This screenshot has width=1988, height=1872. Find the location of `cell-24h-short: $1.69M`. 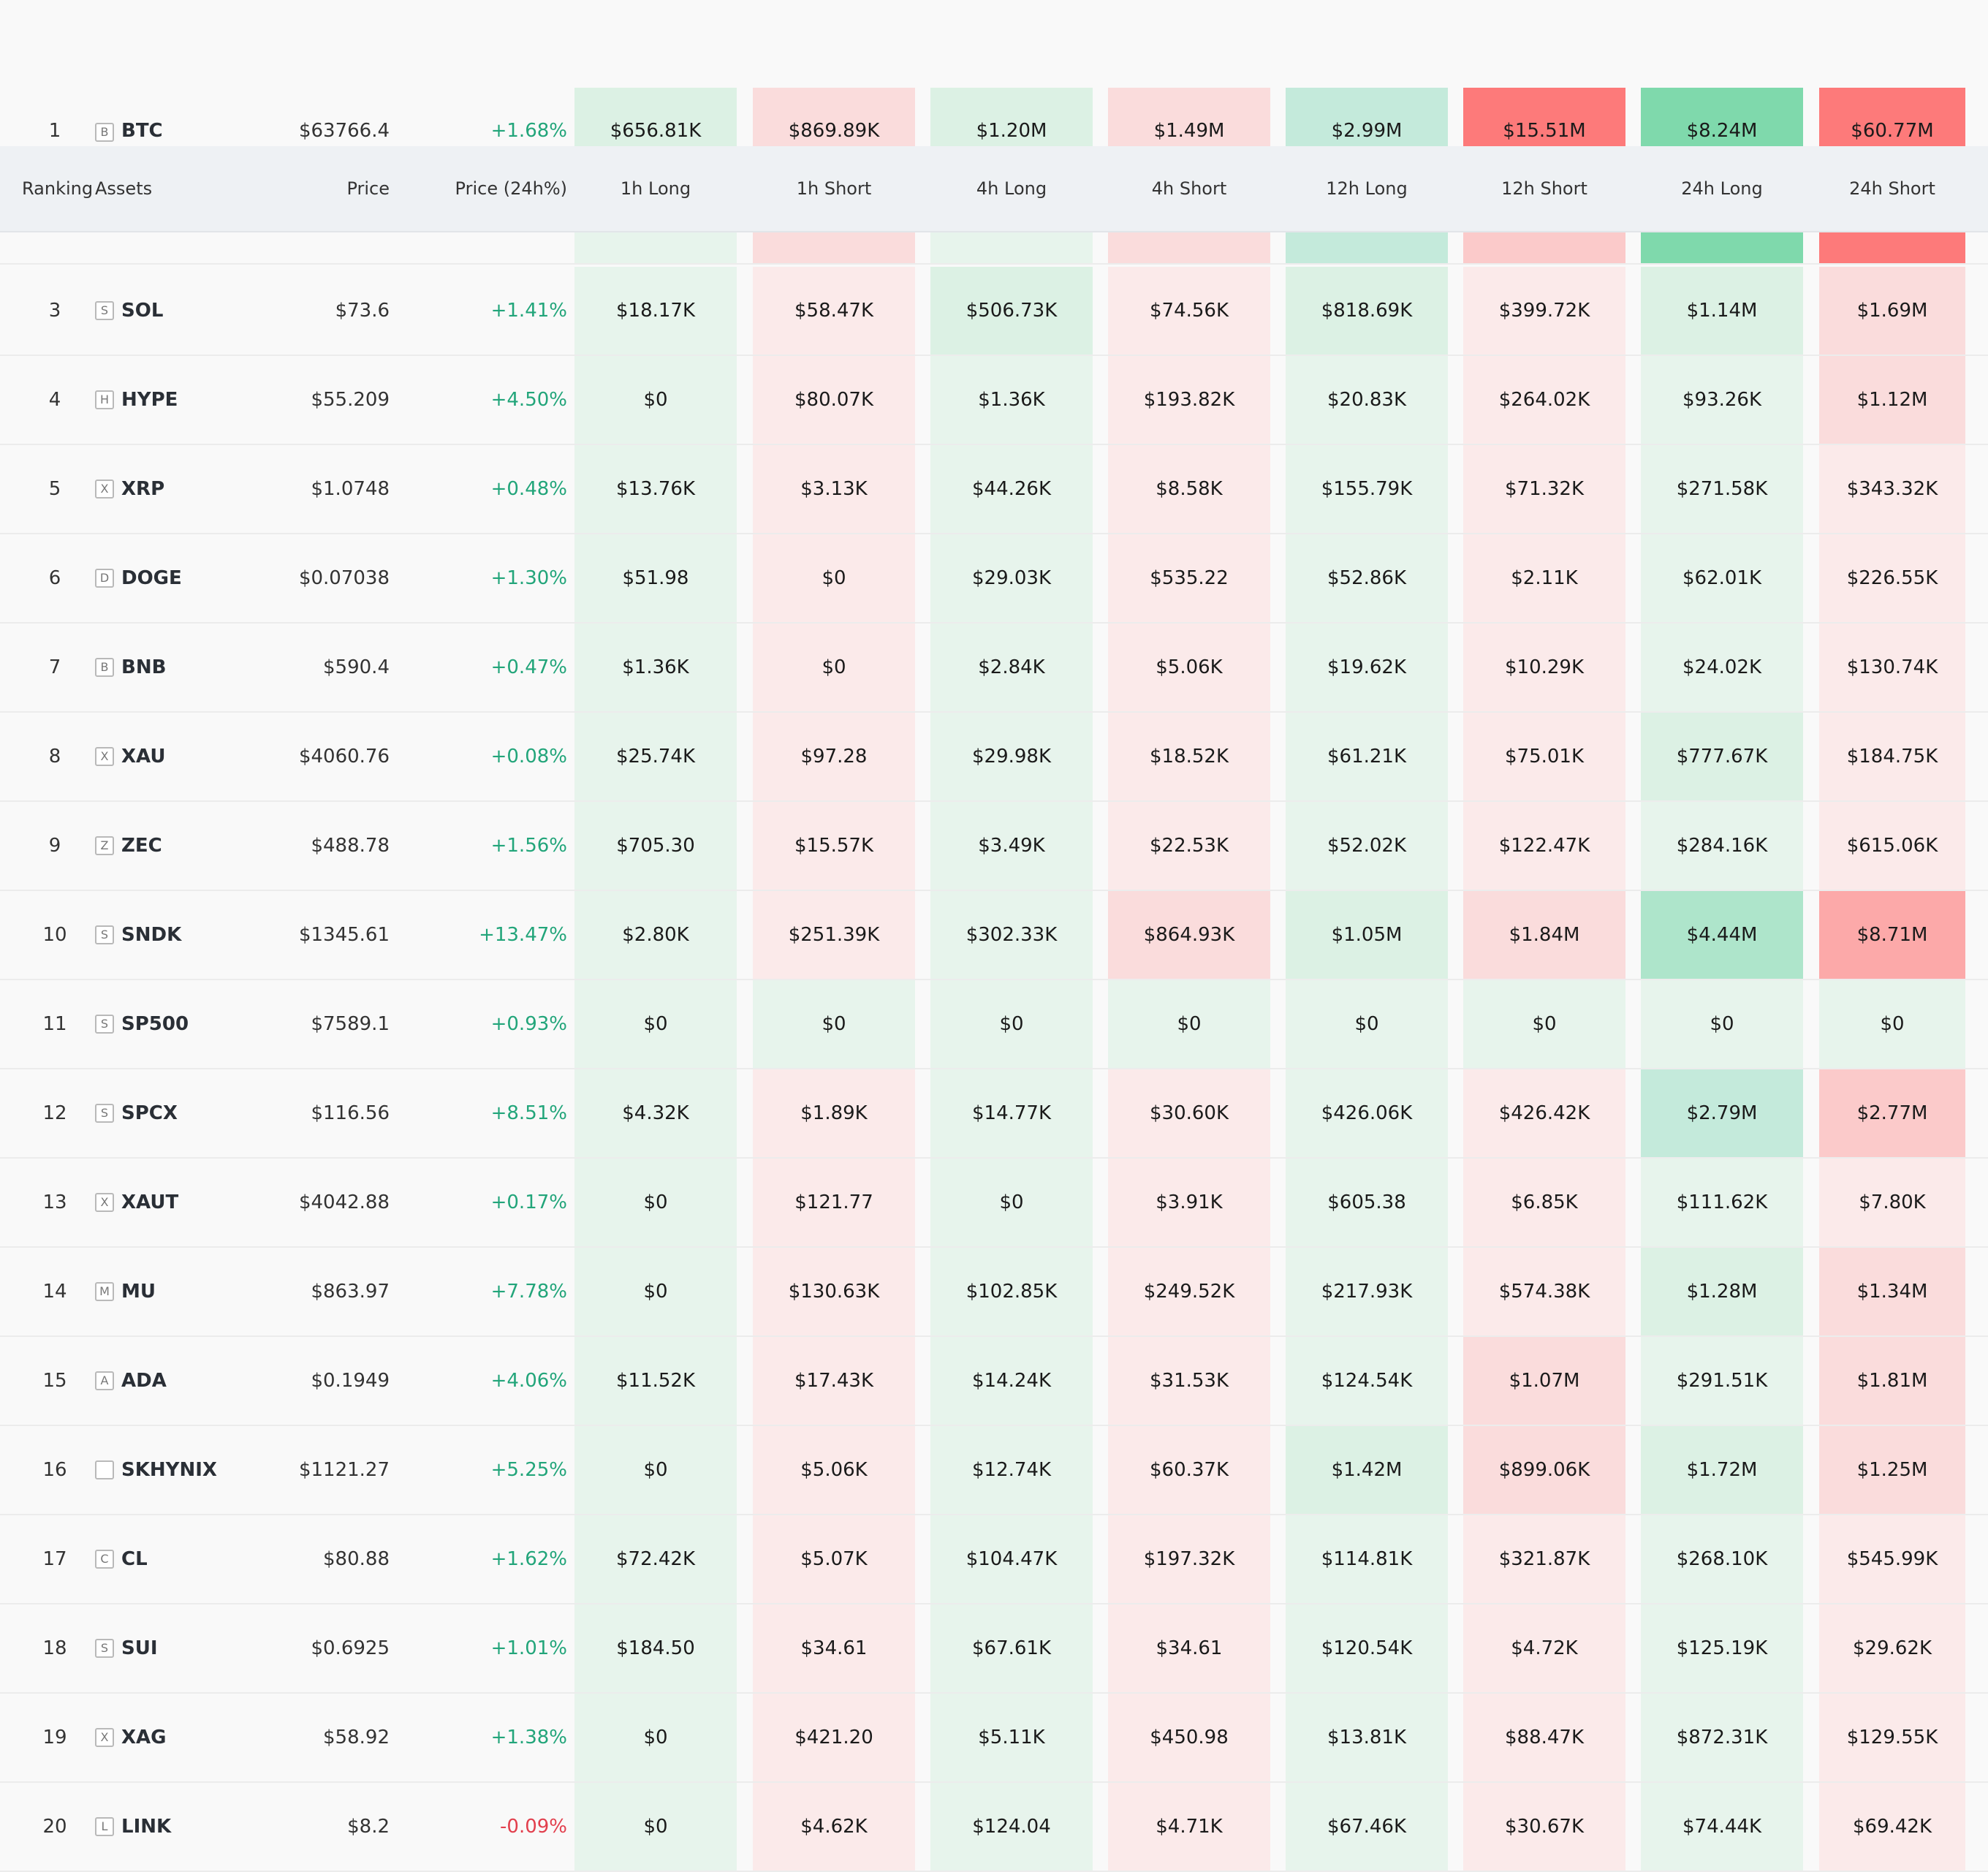

cell-24h-short: $1.69M is located at coordinates (1892, 311).